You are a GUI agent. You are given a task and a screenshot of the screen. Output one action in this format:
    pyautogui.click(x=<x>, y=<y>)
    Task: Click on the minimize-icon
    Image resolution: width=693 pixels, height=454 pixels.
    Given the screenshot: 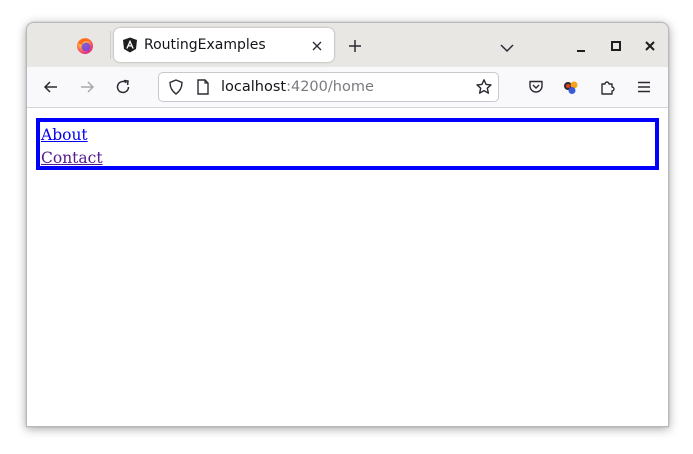 What is the action you would take?
    pyautogui.click(x=581, y=46)
    